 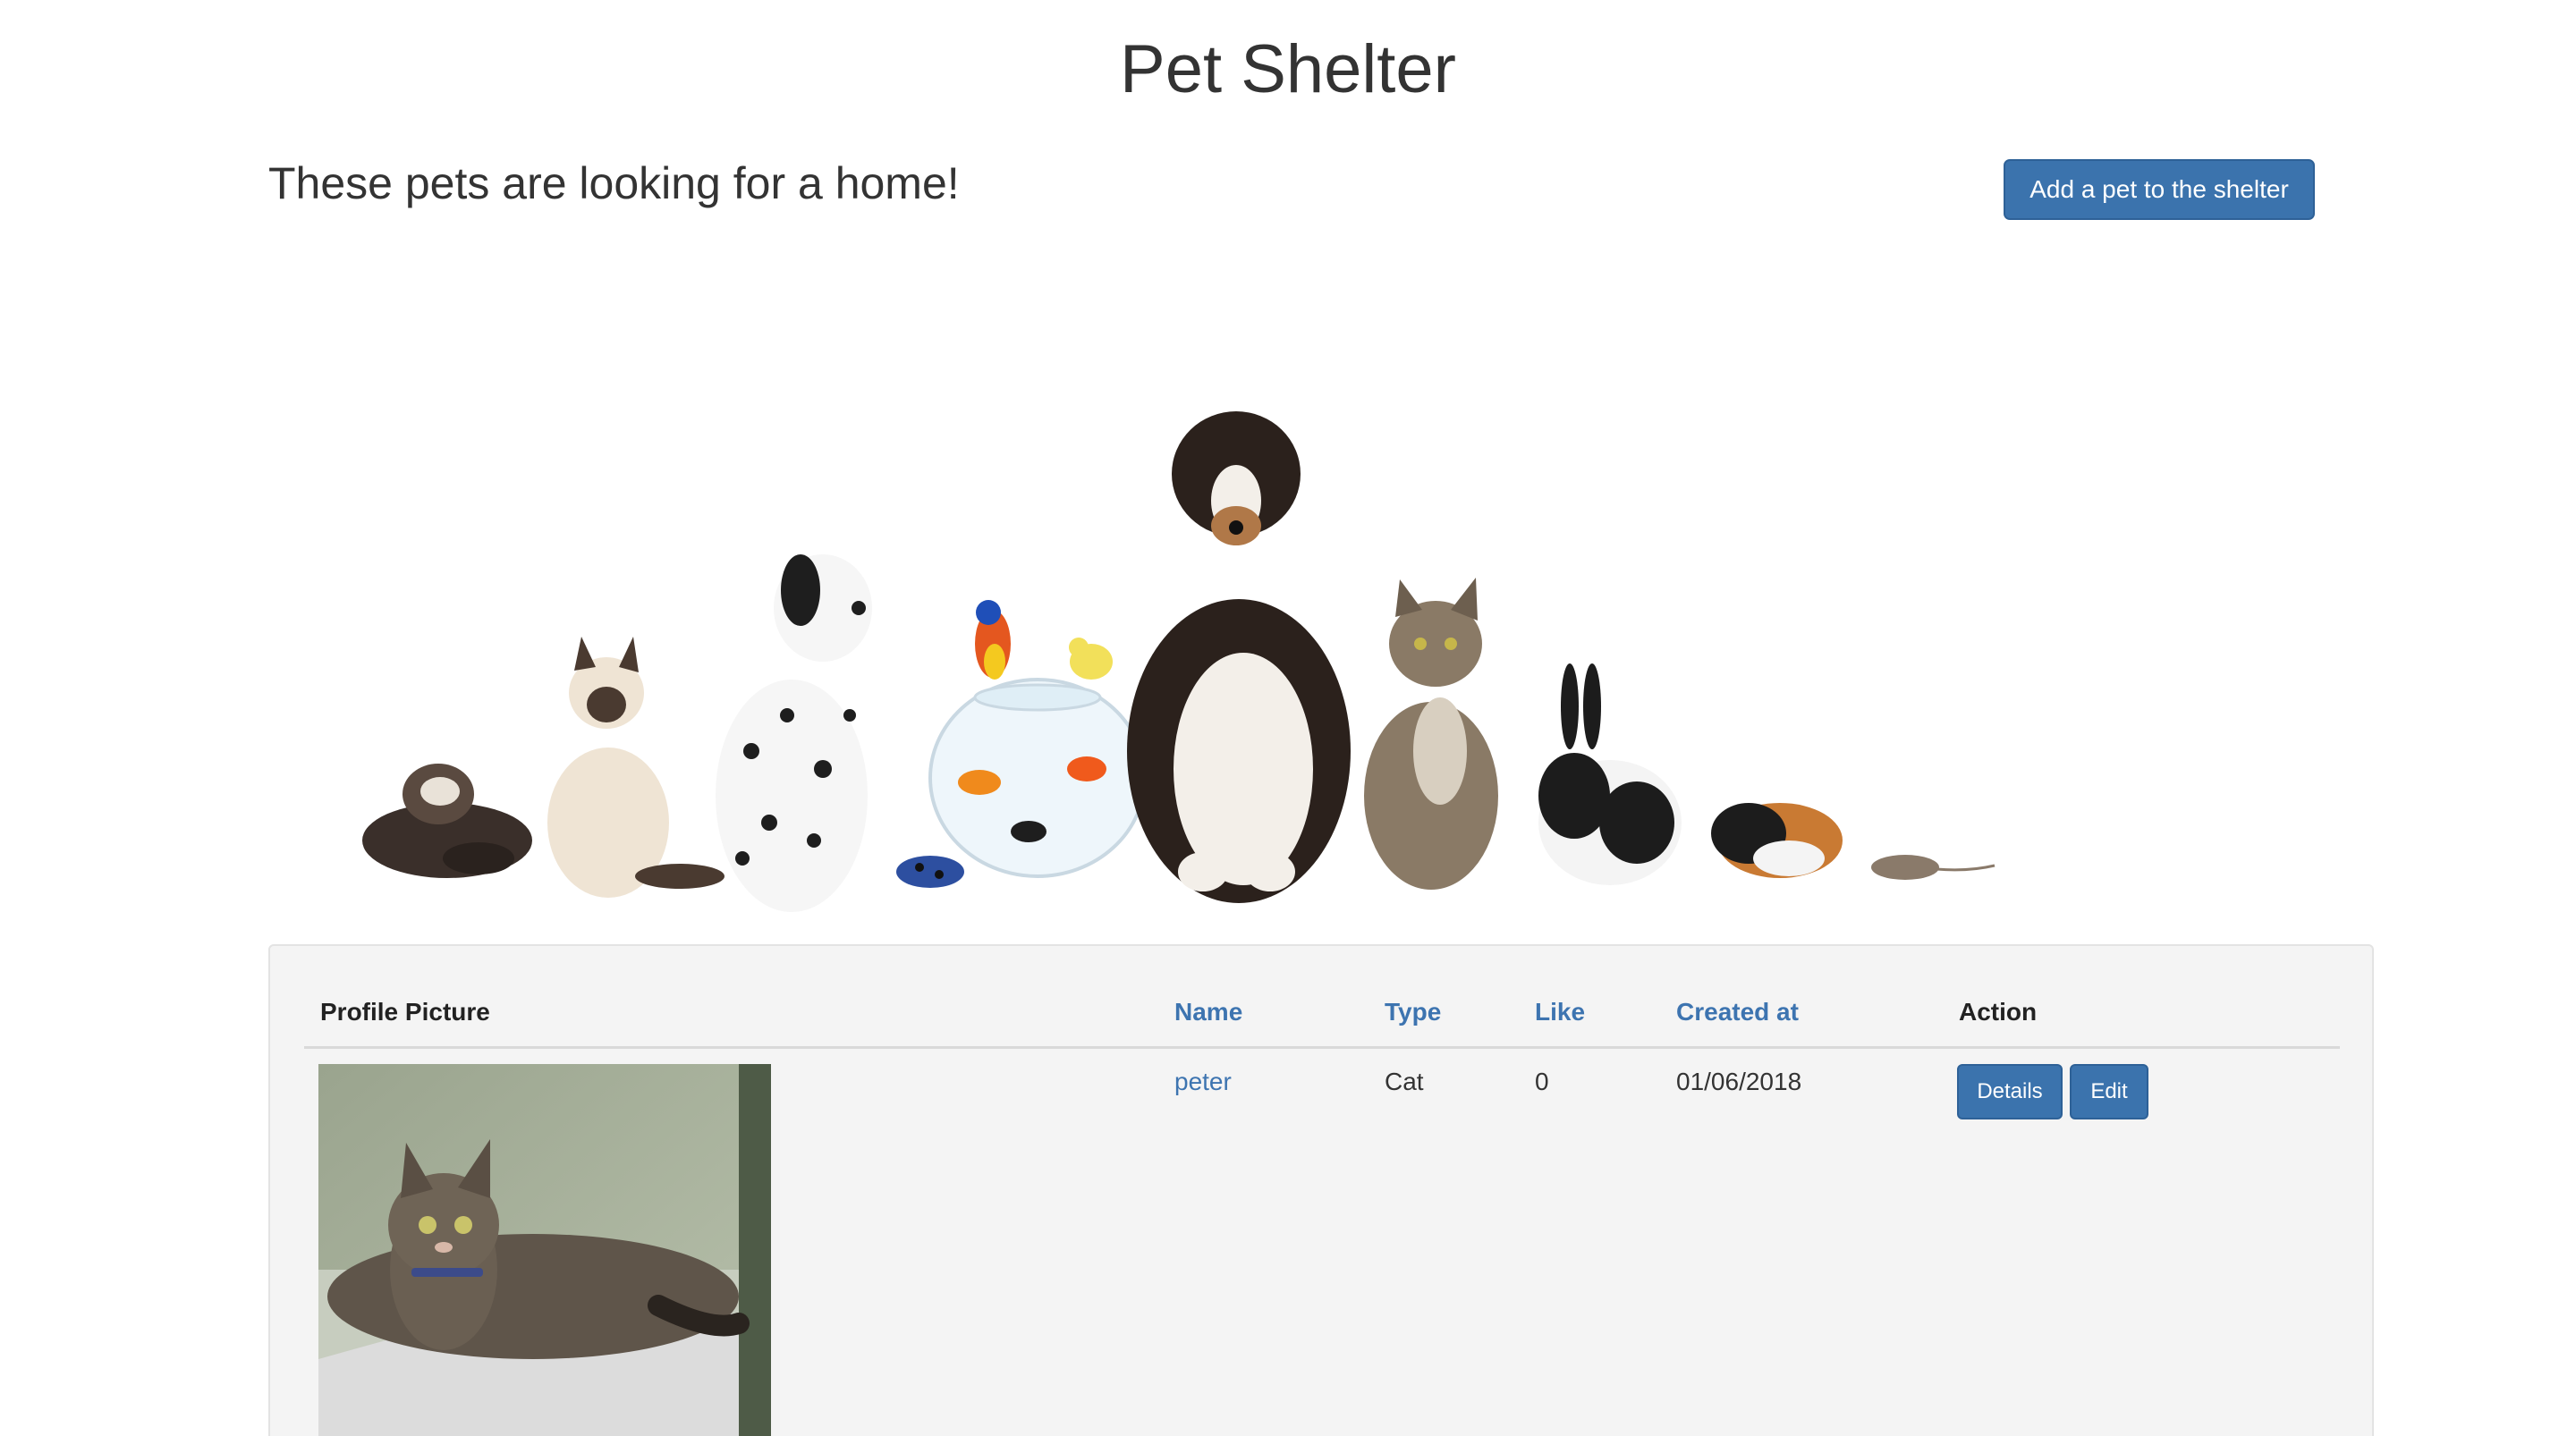 I want to click on fishbowl-figure, so click(x=1037, y=739).